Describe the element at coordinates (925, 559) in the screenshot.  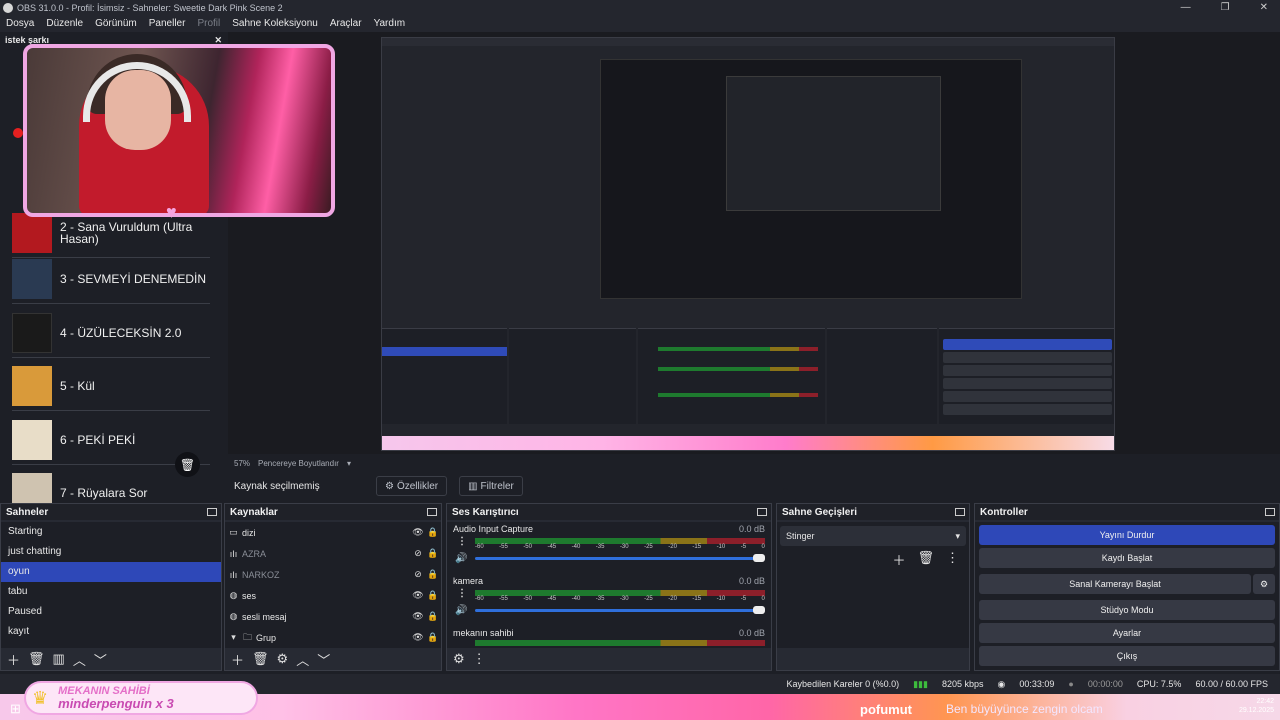
I see `remove-transition-icon: 🗑` at that location.